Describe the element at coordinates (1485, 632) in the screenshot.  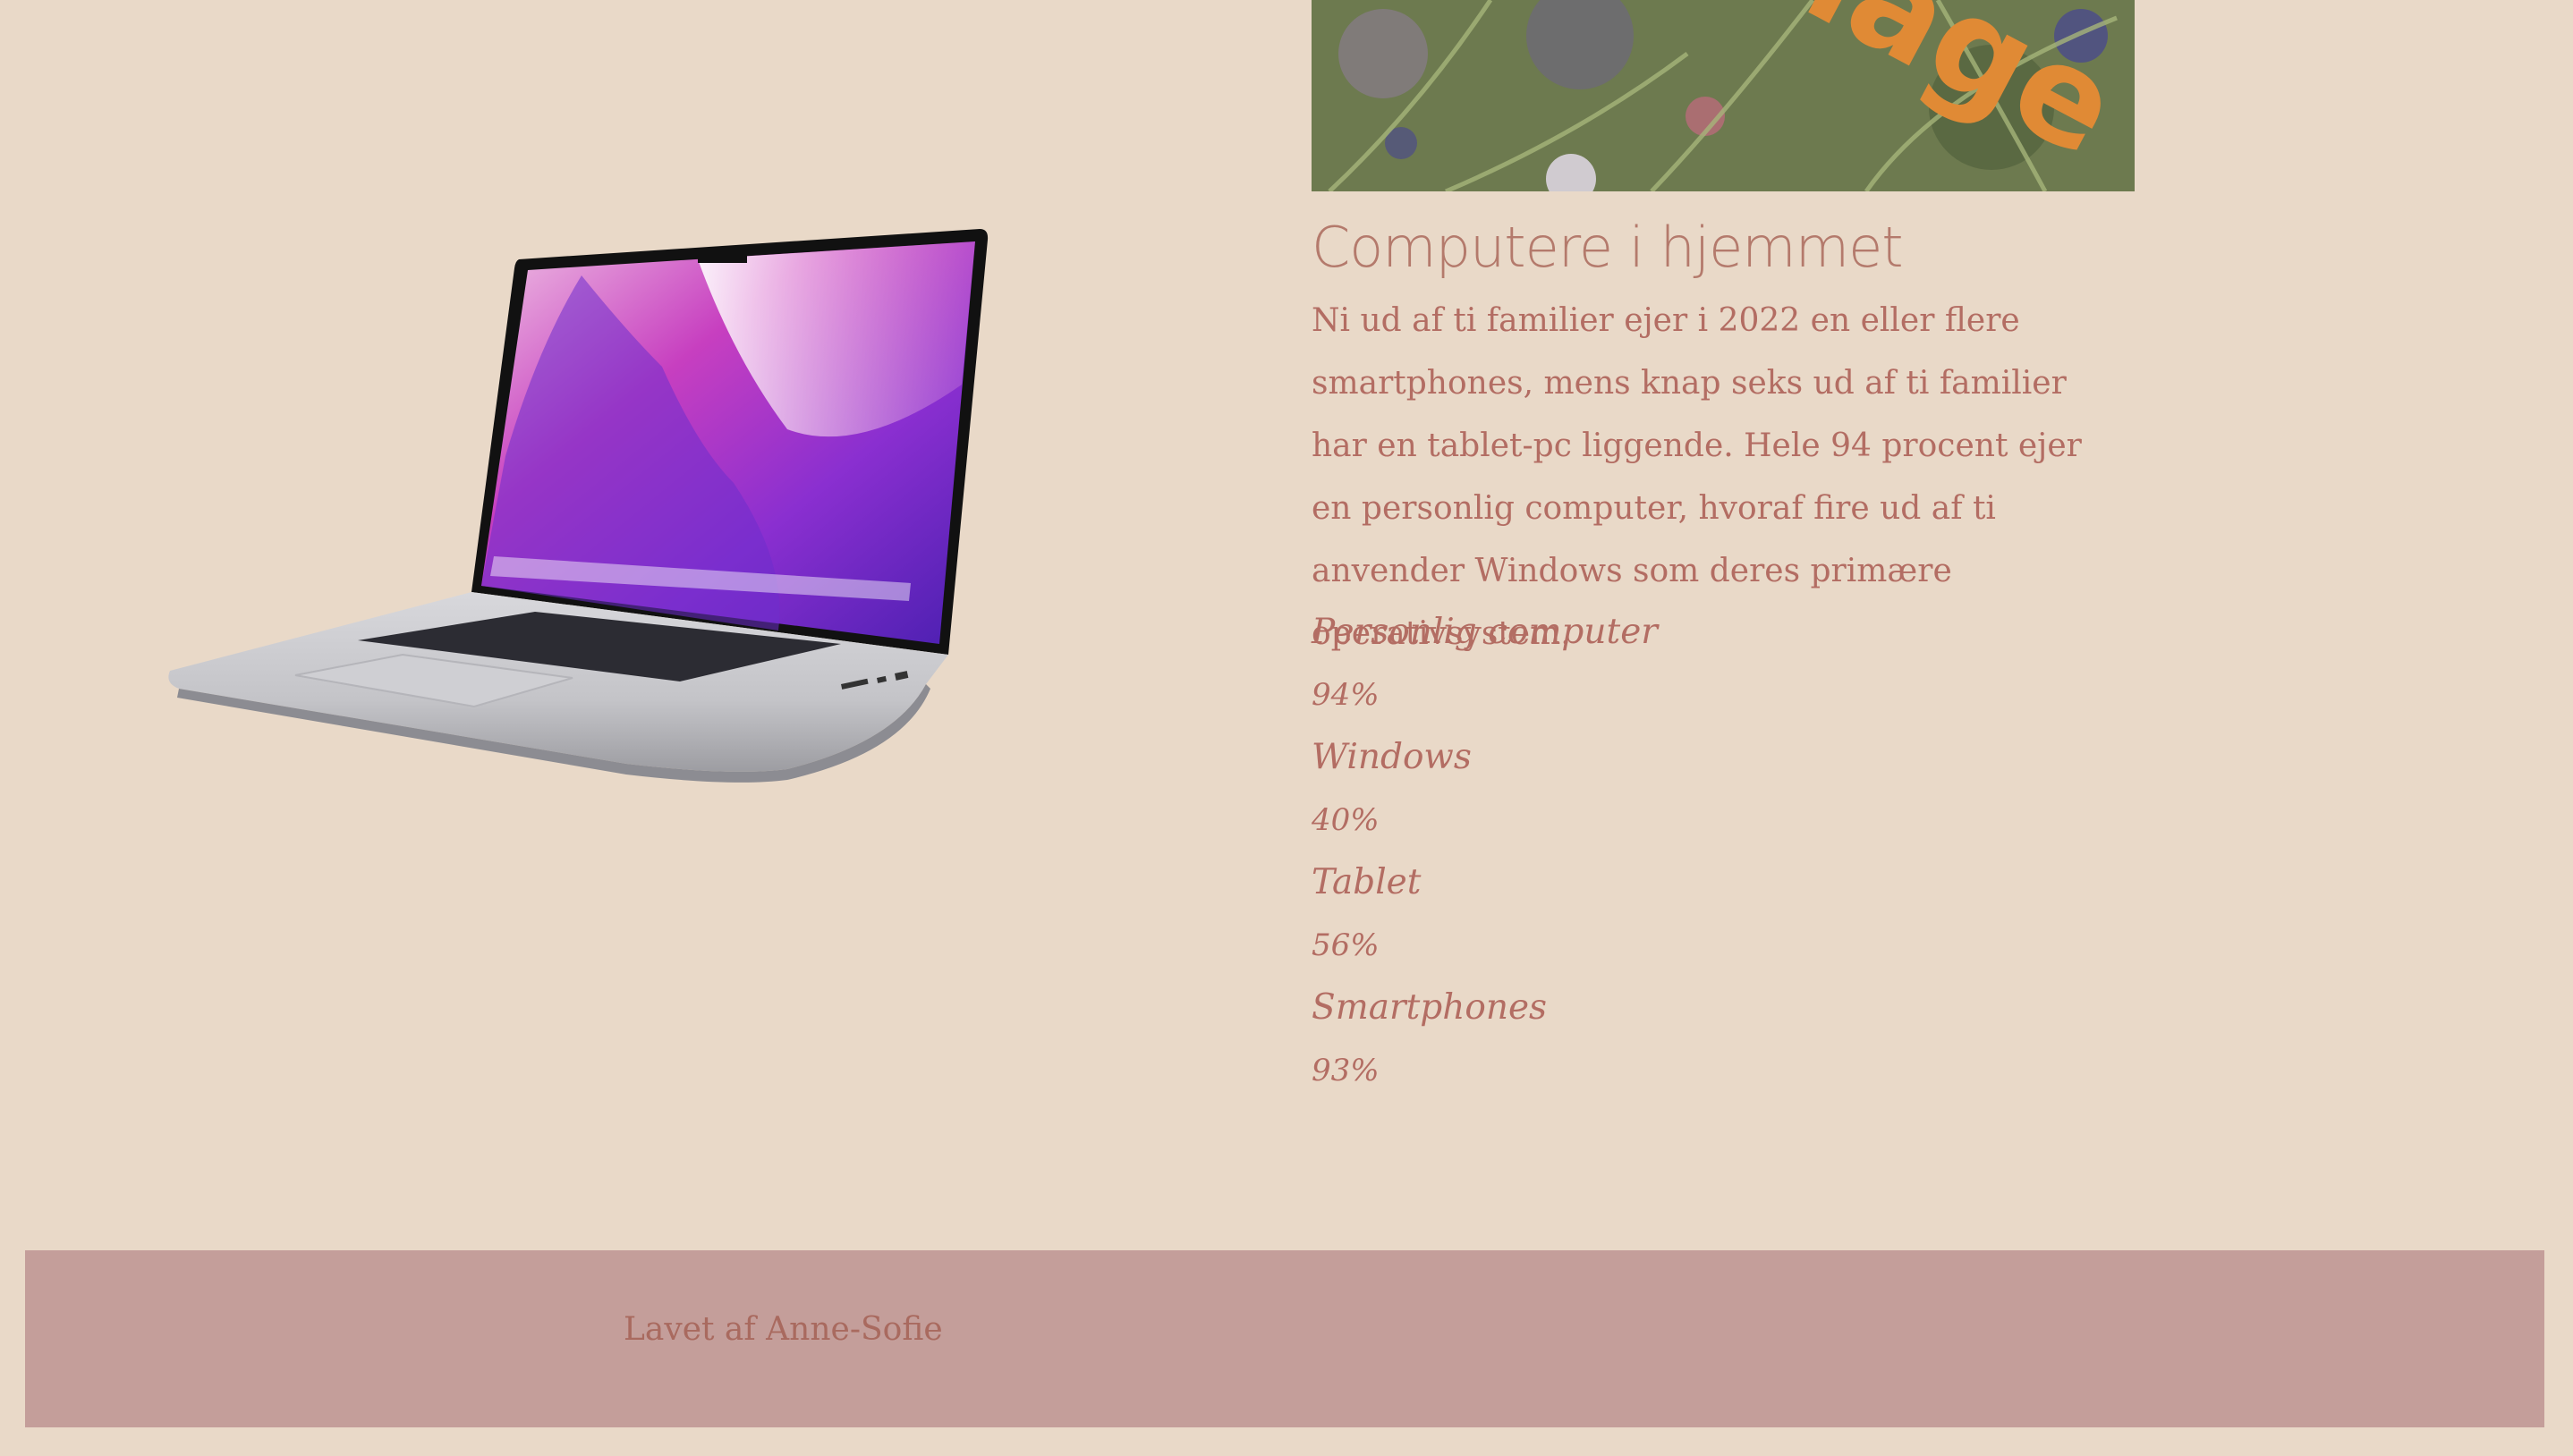
I see `stat-label: Personlig computer` at that location.